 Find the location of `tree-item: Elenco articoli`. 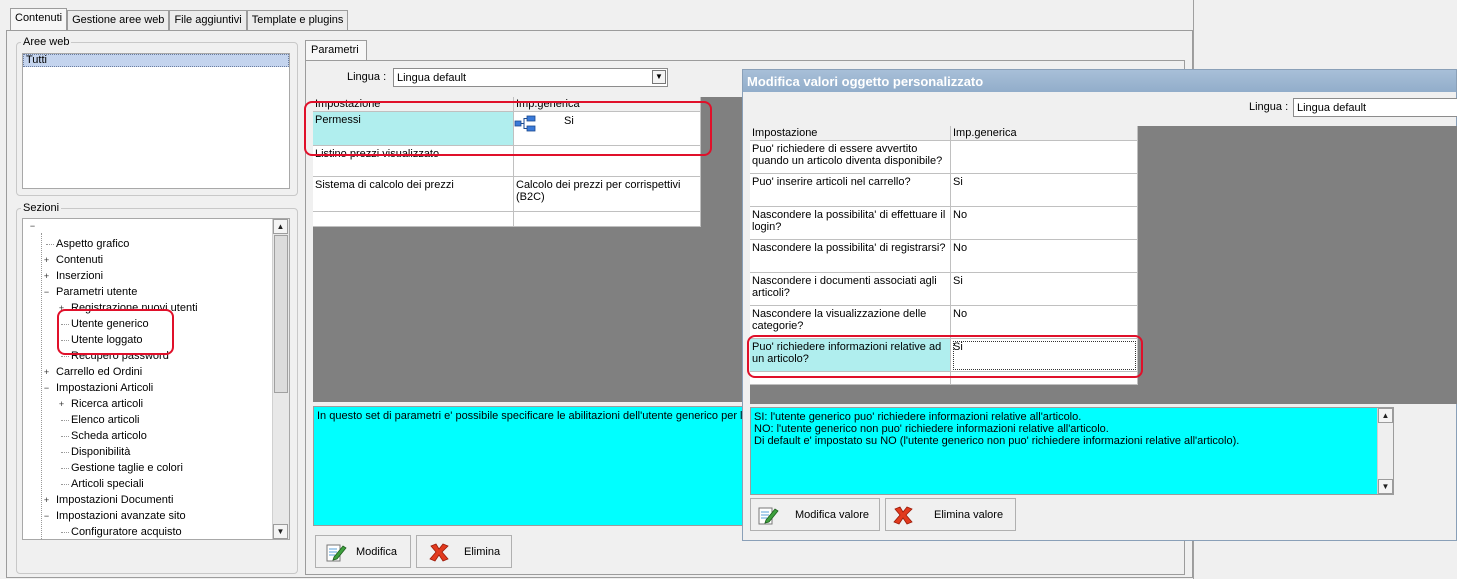

tree-item: Elenco articoli is located at coordinates (105, 420).